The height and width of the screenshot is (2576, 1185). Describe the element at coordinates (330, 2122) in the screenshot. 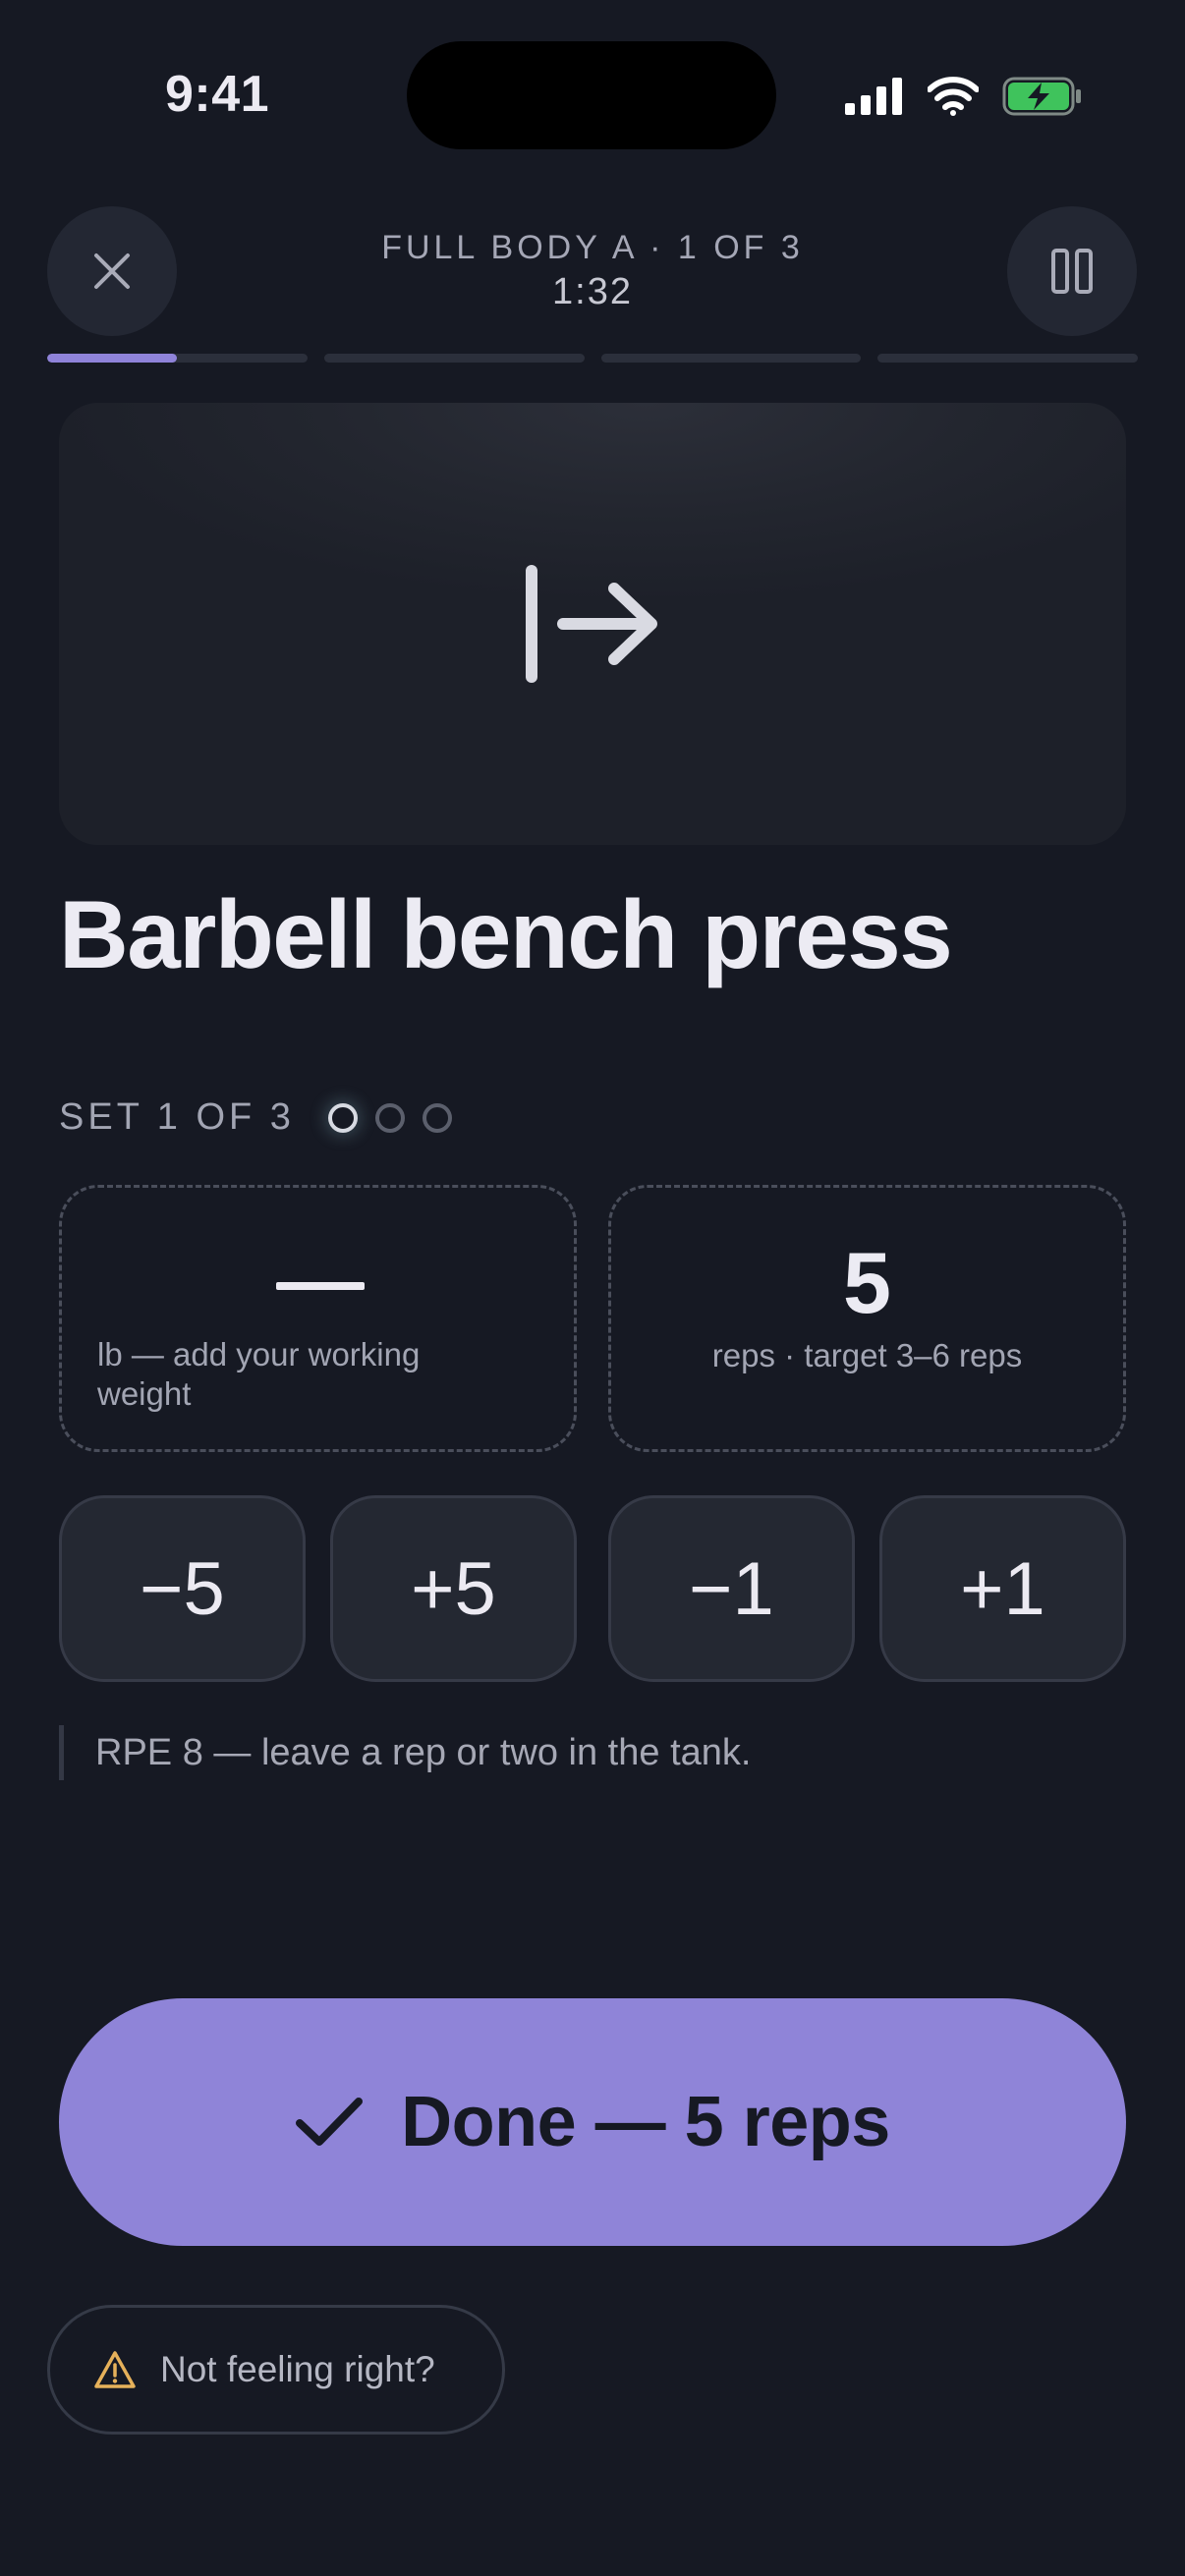

I see `checkmark-icon` at that location.